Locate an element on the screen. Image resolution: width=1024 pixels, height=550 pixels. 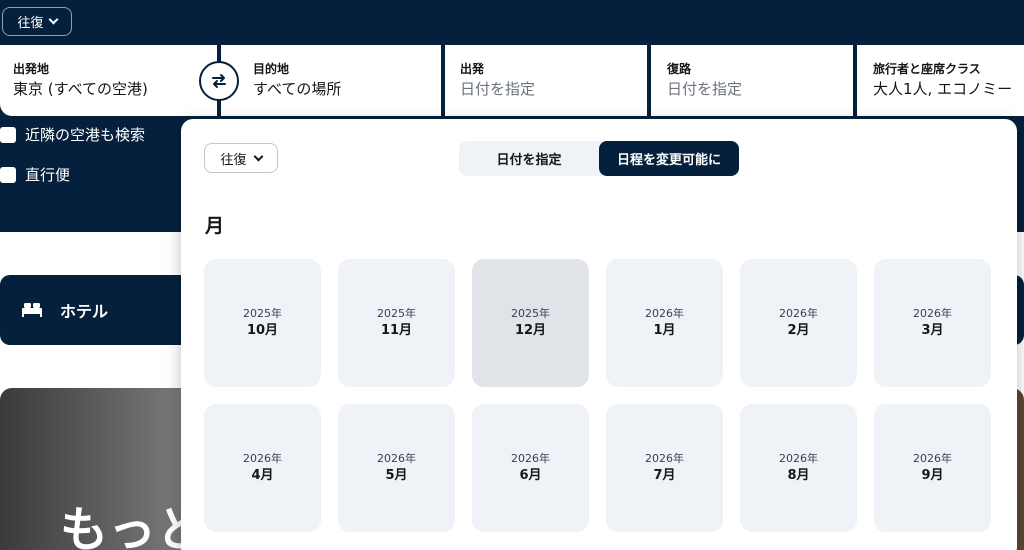
month-tile: 2026年 9月 is located at coordinates (932, 468).